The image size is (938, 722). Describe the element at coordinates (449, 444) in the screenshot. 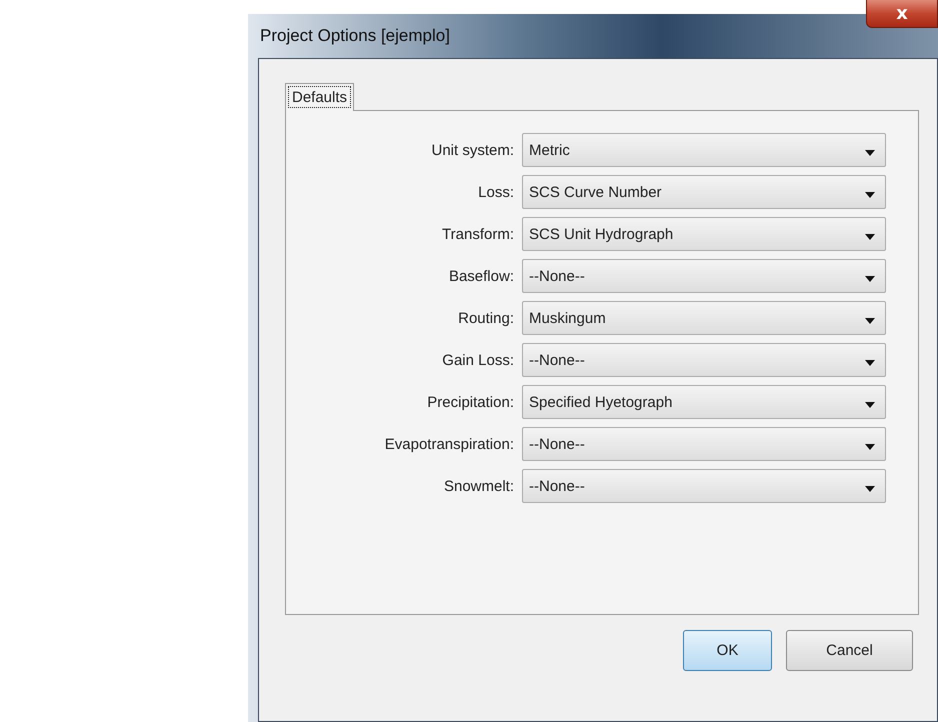

I see `field-label: Evapotranspiration:` at that location.